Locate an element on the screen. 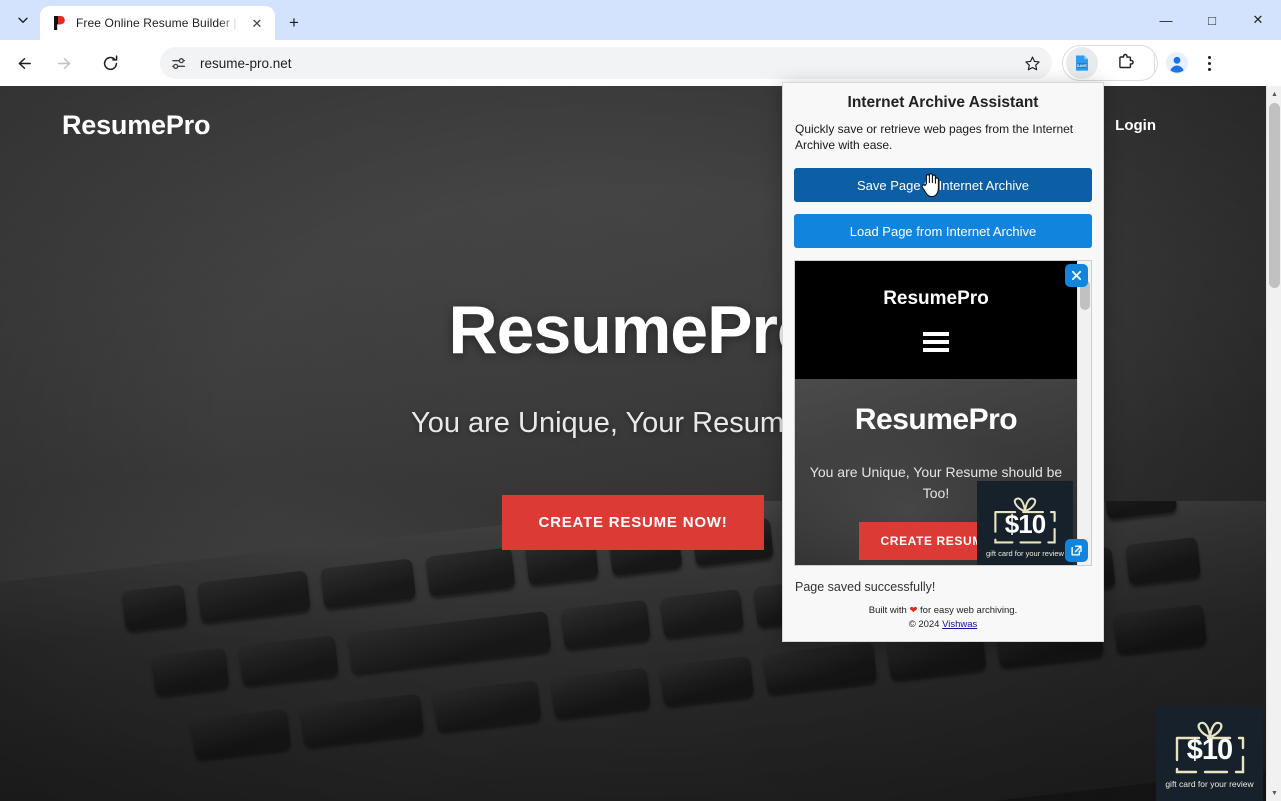  tune-icon is located at coordinates (178, 63).